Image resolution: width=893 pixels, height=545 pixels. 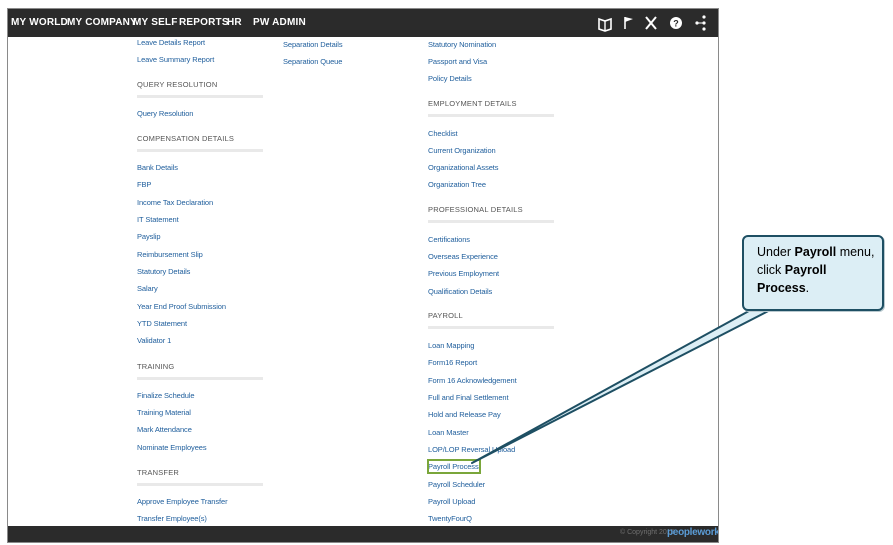 I want to click on callout-pre: Under, so click(x=776, y=252).